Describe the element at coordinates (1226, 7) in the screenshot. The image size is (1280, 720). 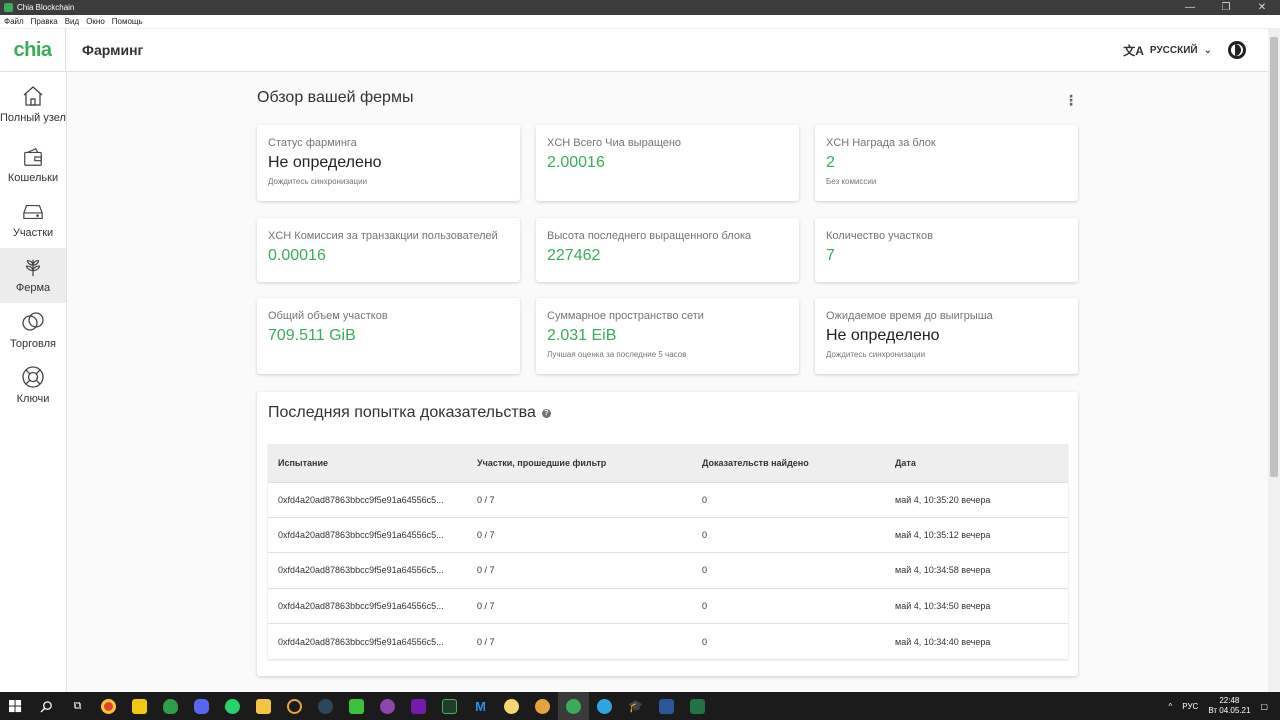
I see `maximize-button: ❐` at that location.